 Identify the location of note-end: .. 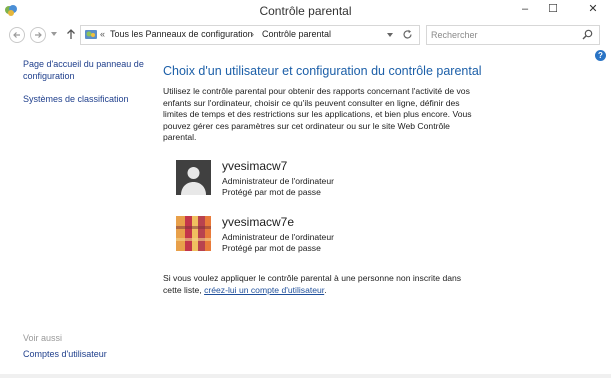
(325, 289).